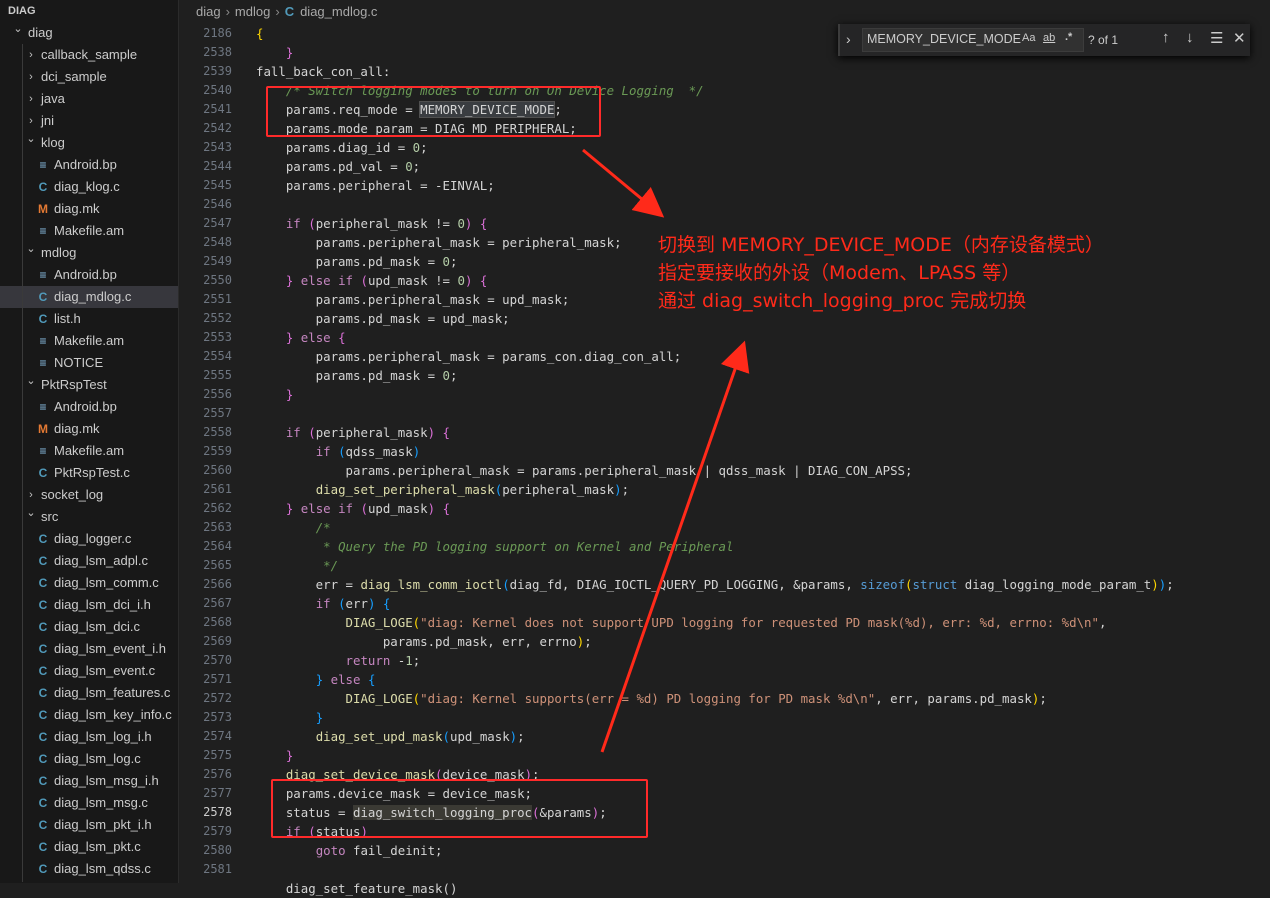 Image resolution: width=1270 pixels, height=898 pixels. What do you see at coordinates (881, 245) in the screenshot?
I see `annotation-line-1: 切换到 MEMORY_DEVICE_MODE（内存设备模式）` at bounding box center [881, 245].